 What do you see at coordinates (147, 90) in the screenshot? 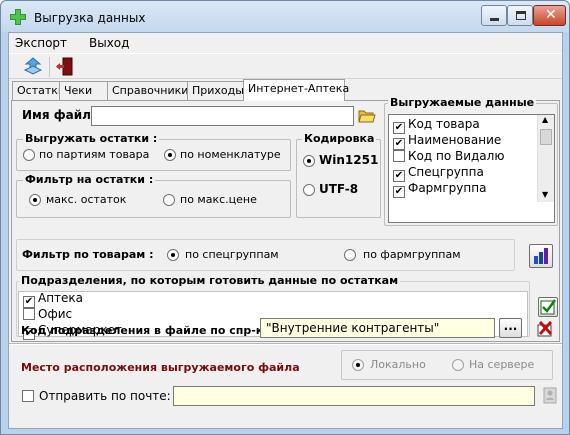
I see `tab-references: Справочники` at bounding box center [147, 90].